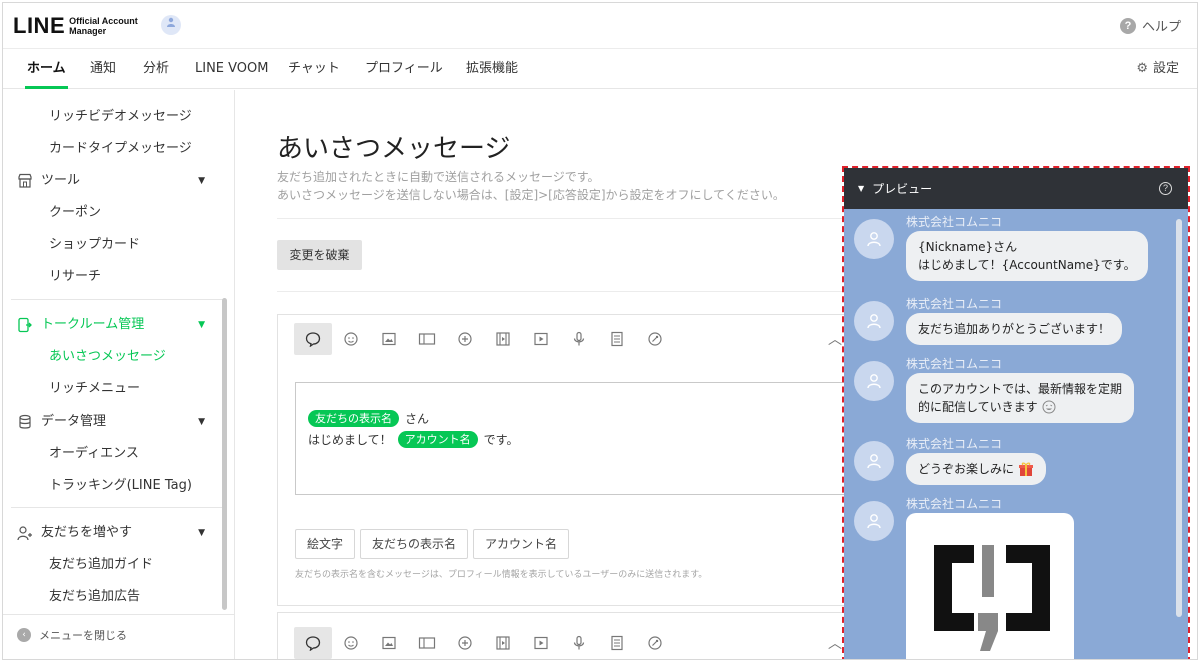 The image size is (1200, 662). What do you see at coordinates (232, 69) in the screenshot?
I see `tab-line-voom: LINE VOOM` at bounding box center [232, 69].